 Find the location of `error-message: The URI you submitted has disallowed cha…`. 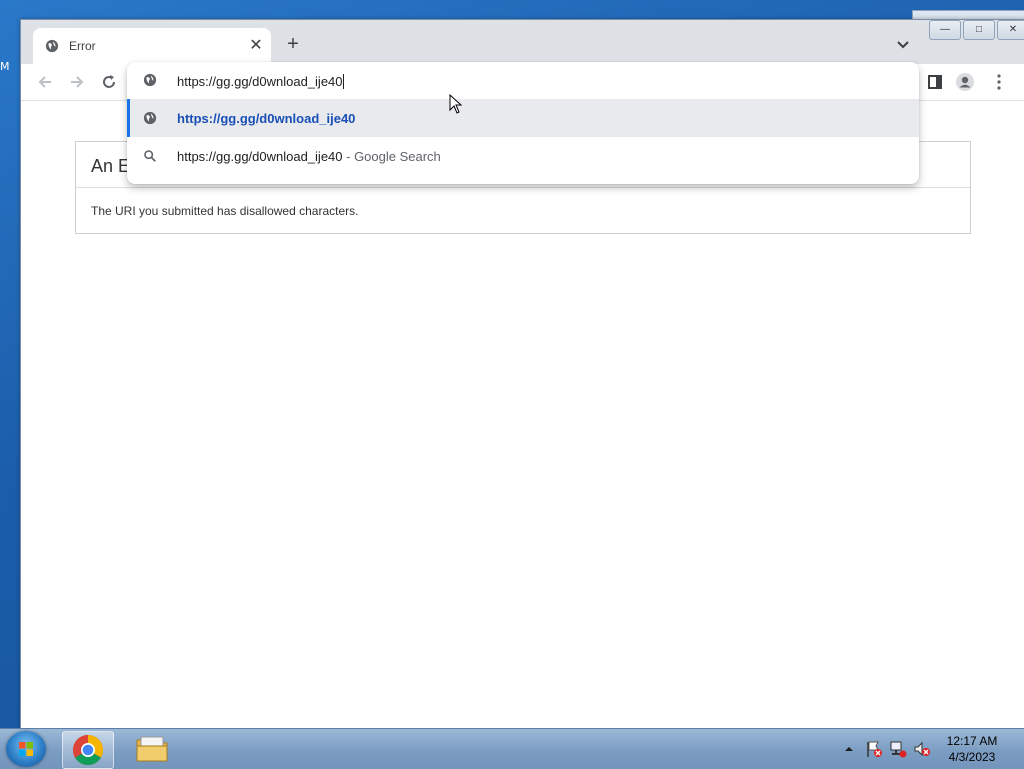

error-message: The URI you submitted has disallowed cha… is located at coordinates (225, 211).